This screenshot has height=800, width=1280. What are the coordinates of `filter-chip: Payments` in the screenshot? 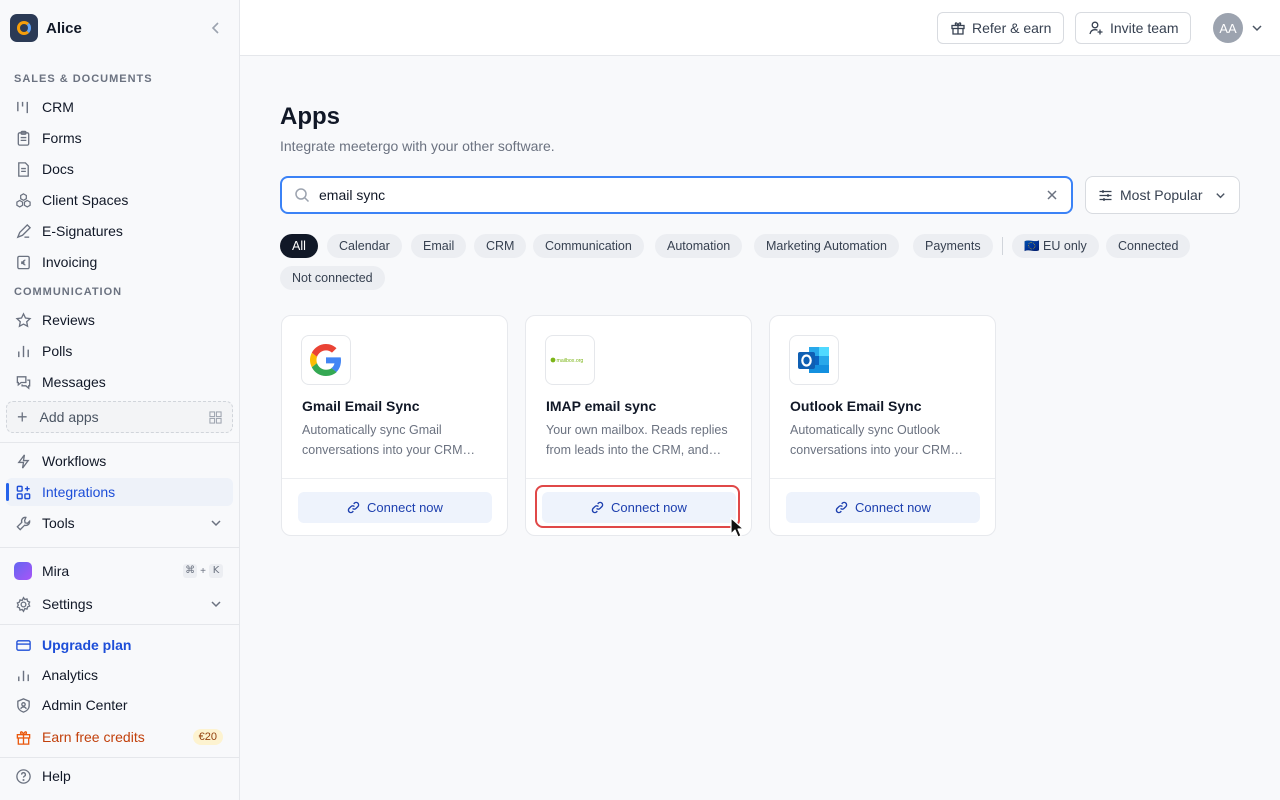 It's located at (953, 246).